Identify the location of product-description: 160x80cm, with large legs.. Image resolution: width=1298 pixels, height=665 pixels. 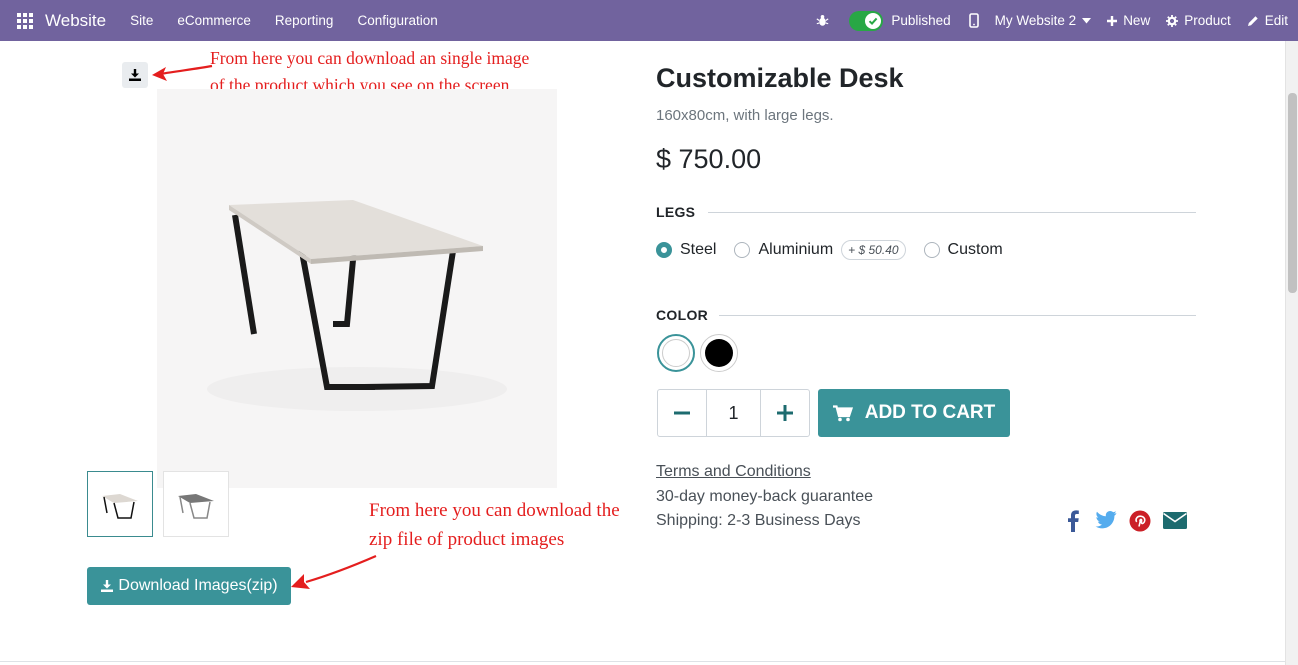
(745, 115).